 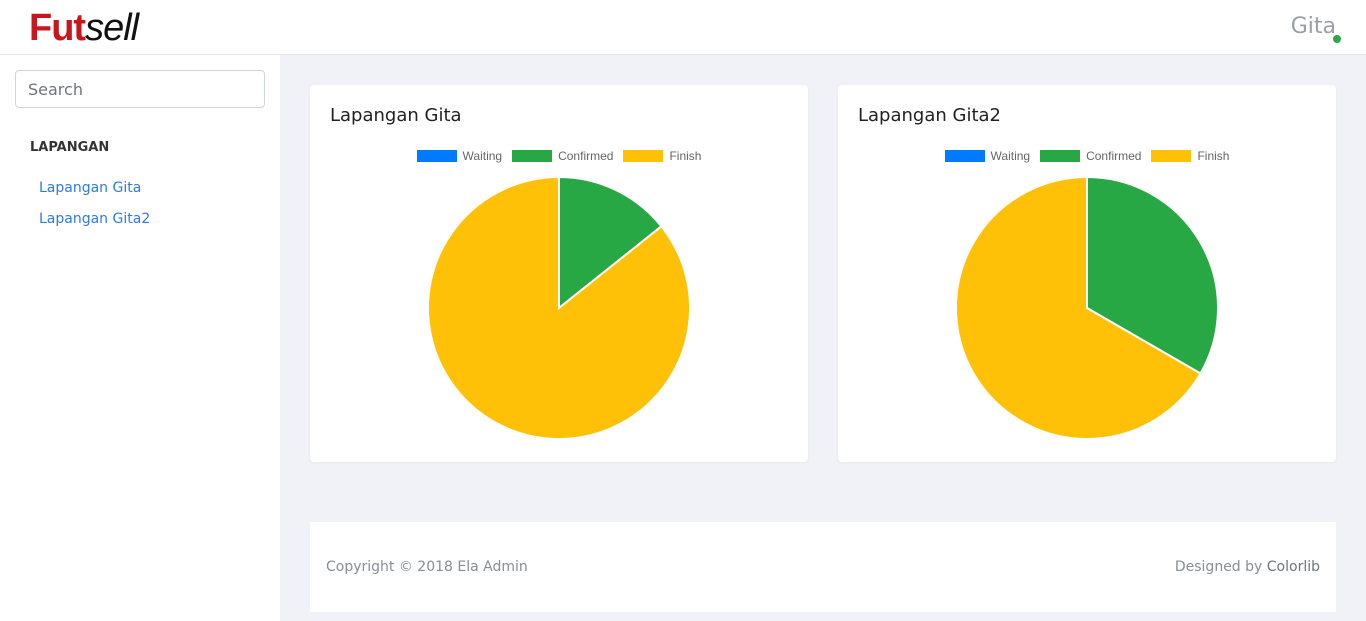 What do you see at coordinates (396, 115) in the screenshot?
I see `chart-title: Lapangan Gita` at bounding box center [396, 115].